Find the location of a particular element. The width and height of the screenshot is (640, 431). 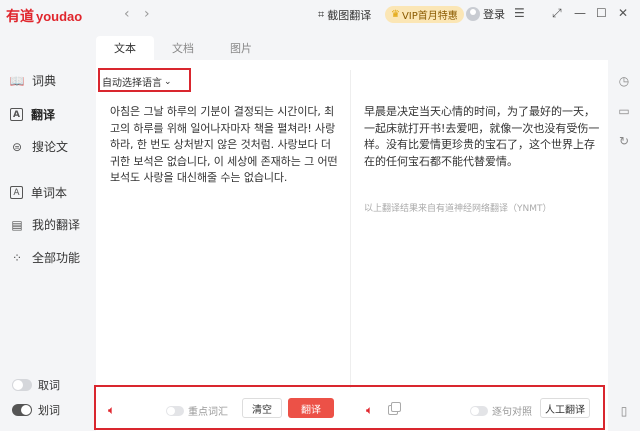

vip-promo-button: ♛ VIP首月特惠 is located at coordinates (424, 14).